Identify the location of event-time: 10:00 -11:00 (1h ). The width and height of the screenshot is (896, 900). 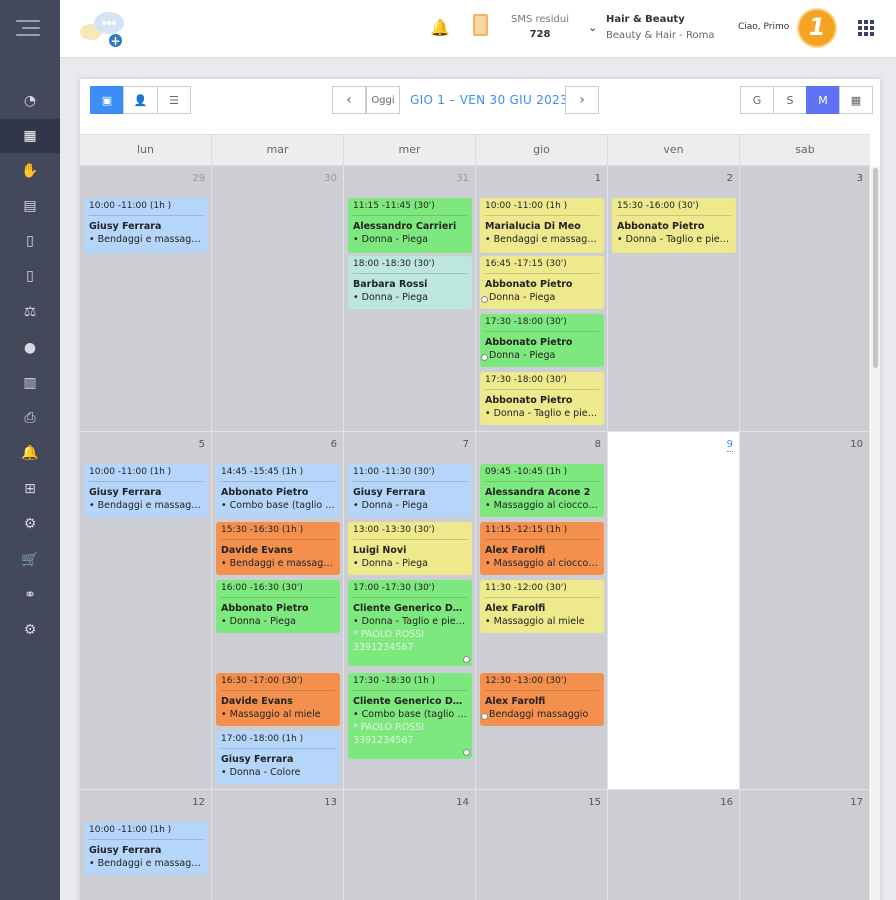
(146, 208).